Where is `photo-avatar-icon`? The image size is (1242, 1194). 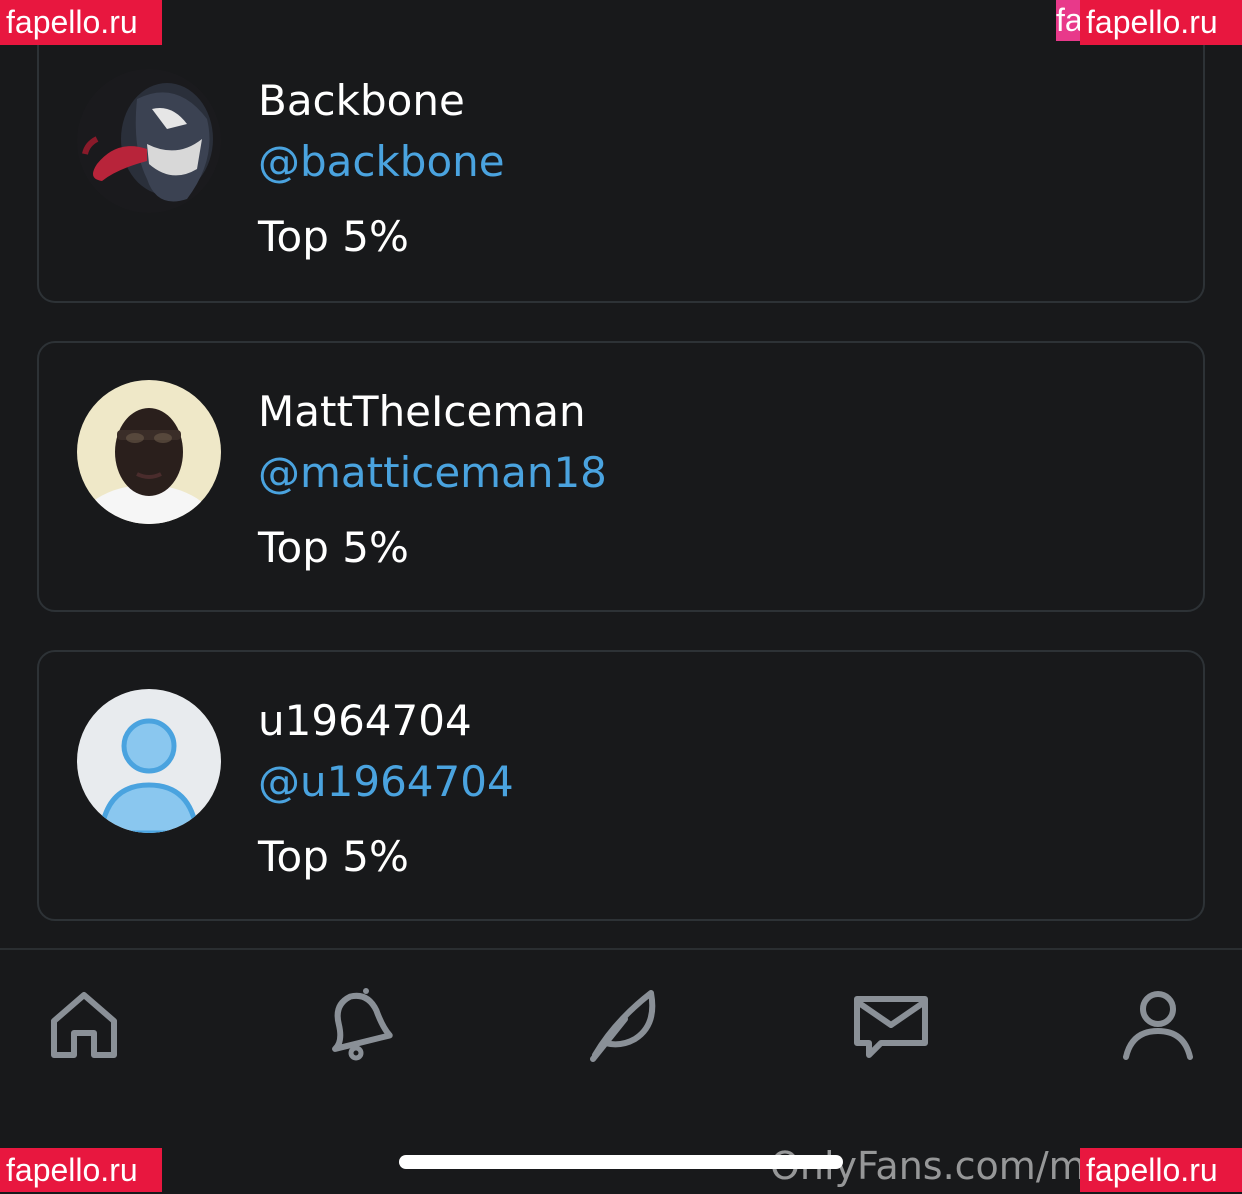
photo-avatar-icon is located at coordinates (149, 452).